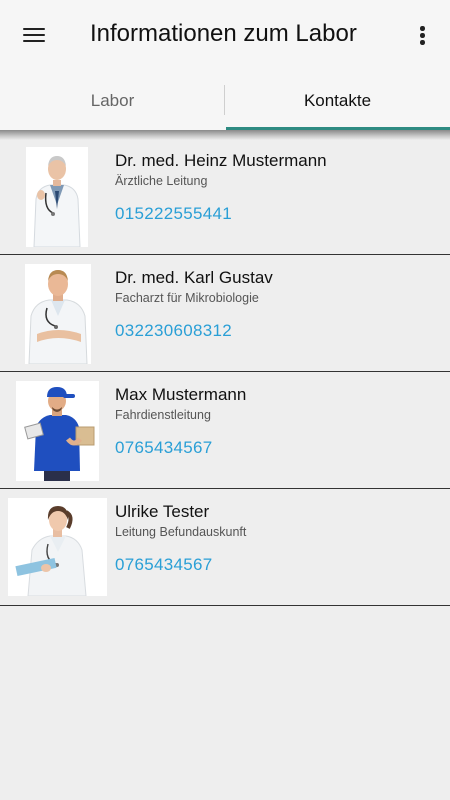 This screenshot has height=800, width=450. What do you see at coordinates (221, 160) in the screenshot?
I see `contact-name: Dr. med. Heinz Mustermann` at bounding box center [221, 160].